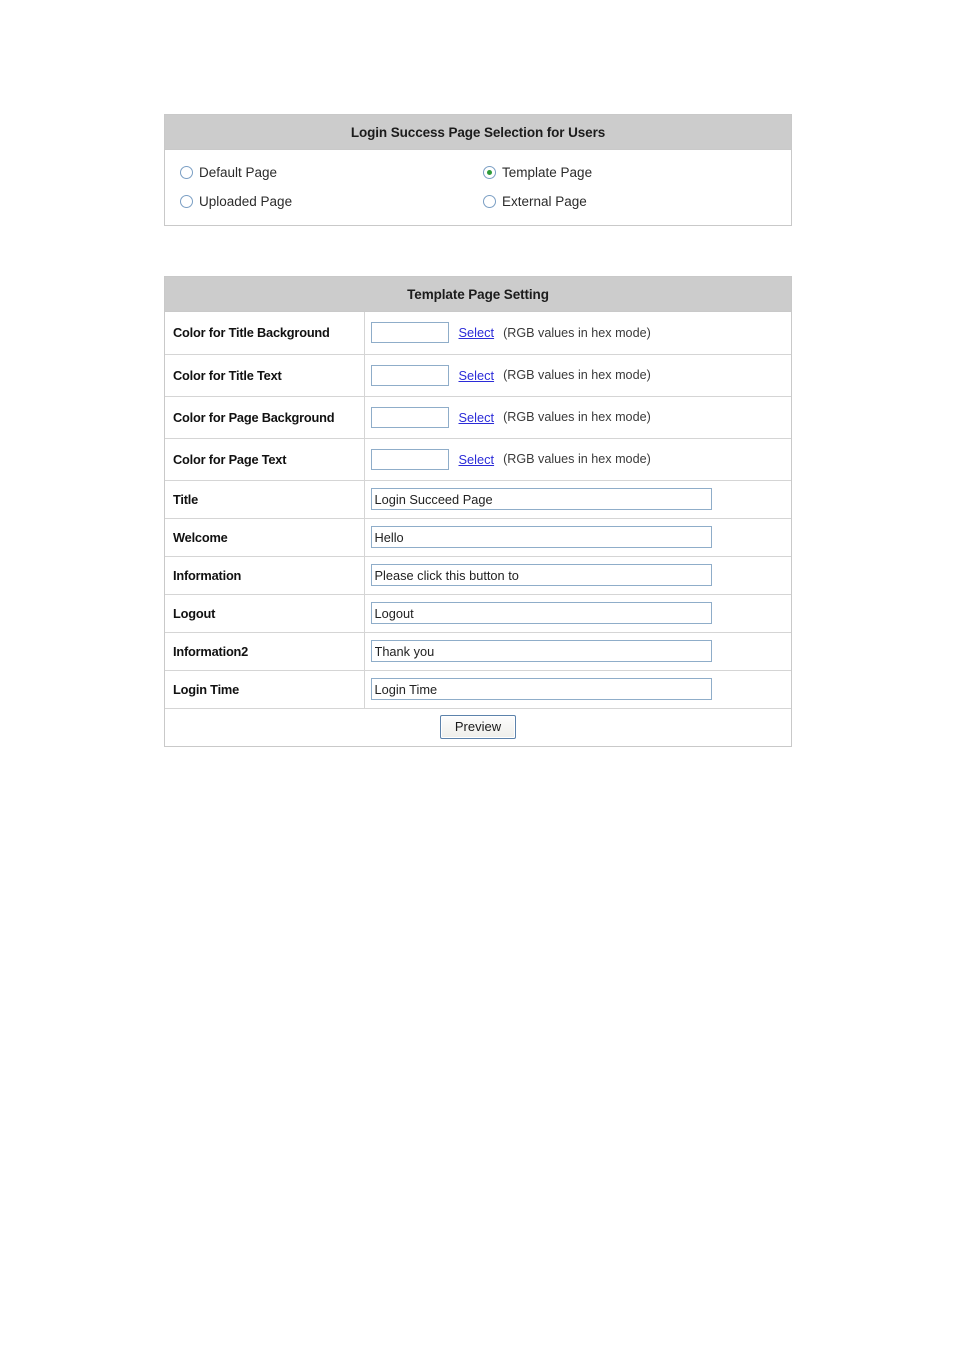  What do you see at coordinates (265, 333) in the screenshot?
I see `label-color-title-background: Color for Title Background` at bounding box center [265, 333].